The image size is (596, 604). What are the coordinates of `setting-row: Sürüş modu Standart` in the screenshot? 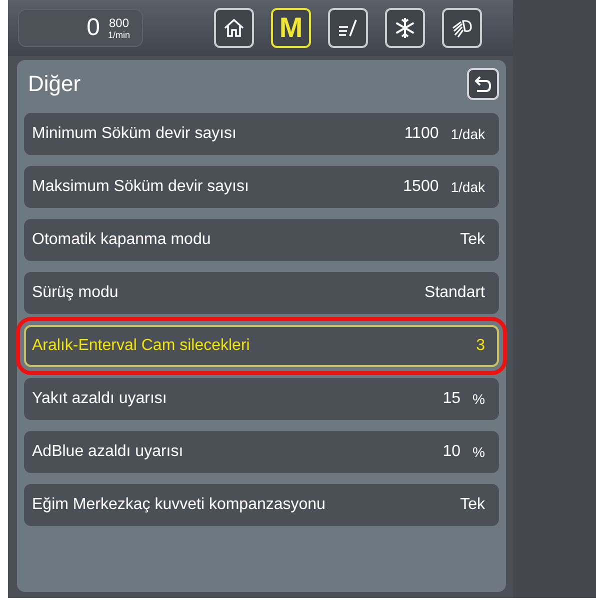 It's located at (261, 293).